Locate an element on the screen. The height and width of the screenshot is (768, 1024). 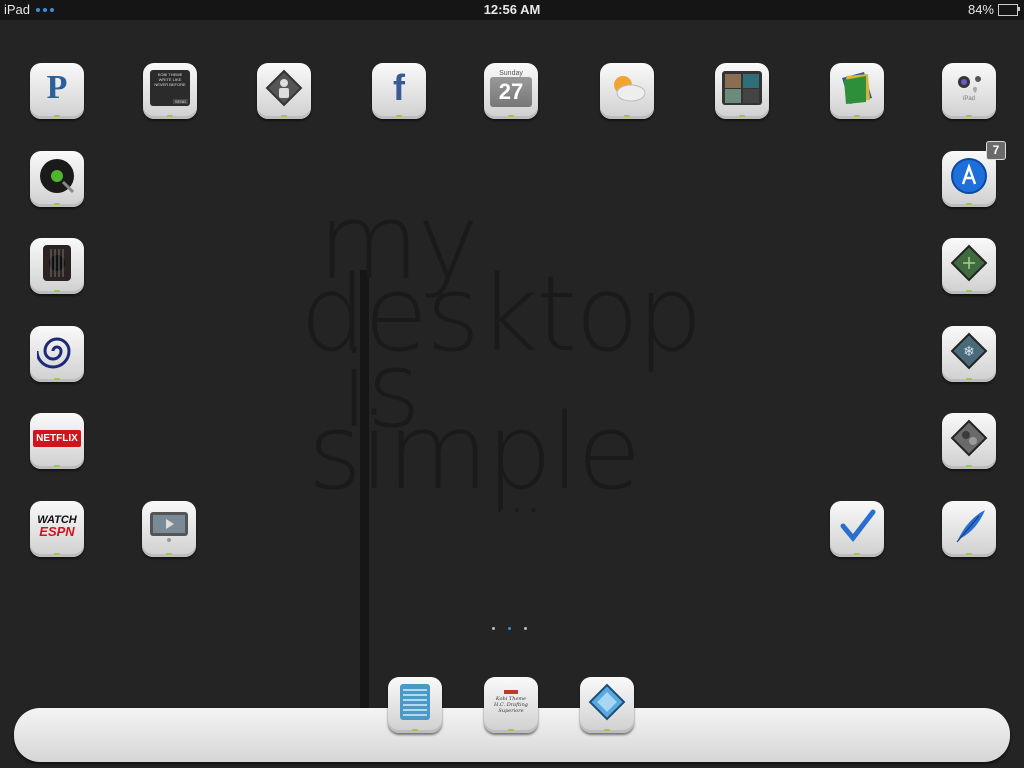
app-circuit is located at coordinates (969, 266).